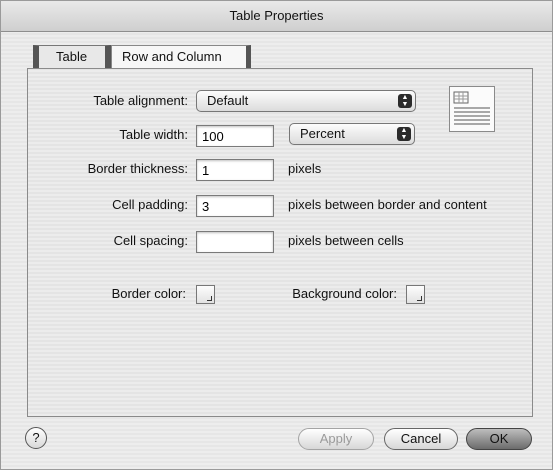  I want to click on cell-padding-label: Cell padding:, so click(150, 204).